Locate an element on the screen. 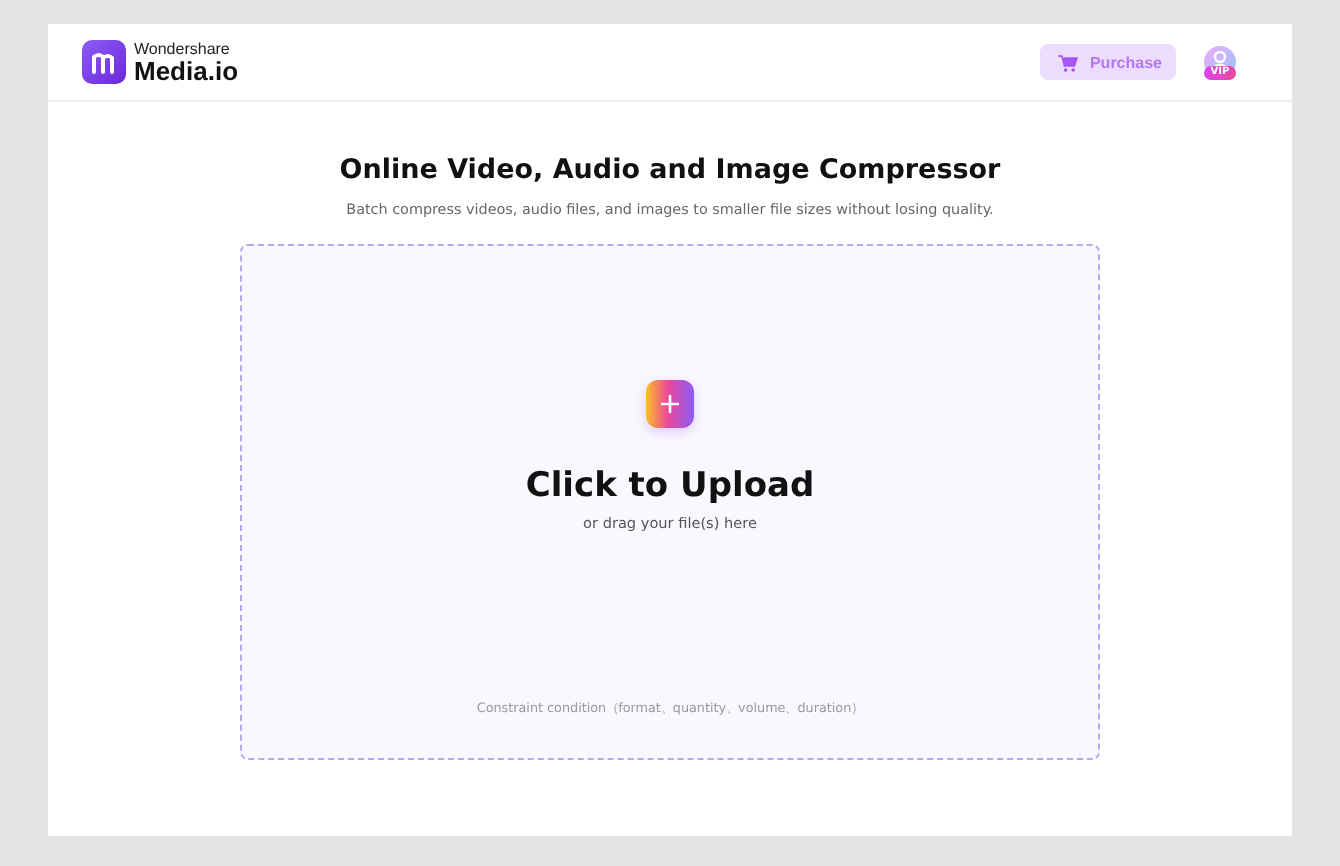 The image size is (1340, 866). brand-name: Media.io is located at coordinates (186, 70).